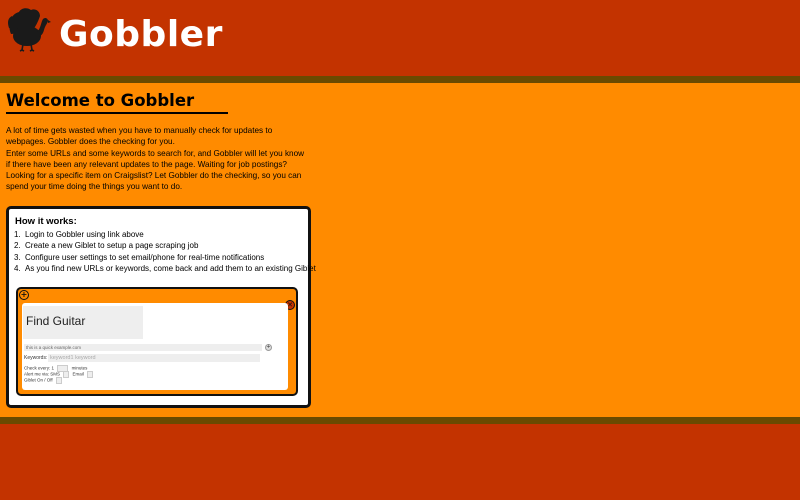  I want to click on check-every-value: 1, so click(53, 368).